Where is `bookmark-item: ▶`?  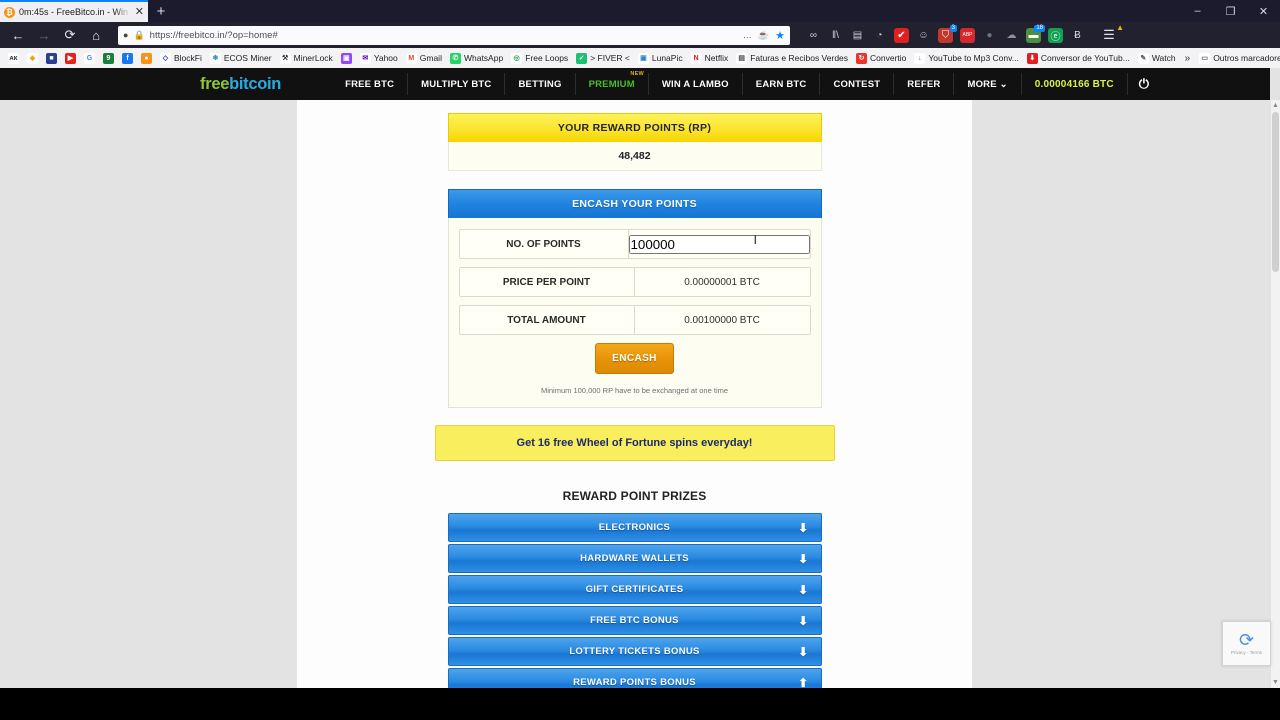 bookmark-item: ▶ is located at coordinates (70, 58).